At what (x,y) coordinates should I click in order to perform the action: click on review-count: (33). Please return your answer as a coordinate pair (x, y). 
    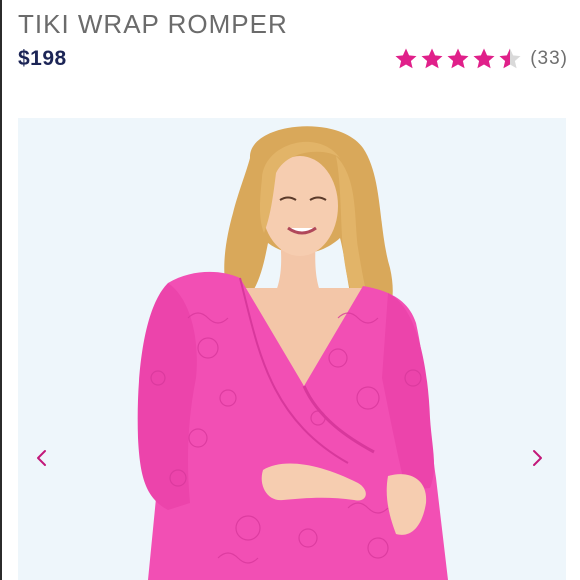
    Looking at the image, I should click on (549, 59).